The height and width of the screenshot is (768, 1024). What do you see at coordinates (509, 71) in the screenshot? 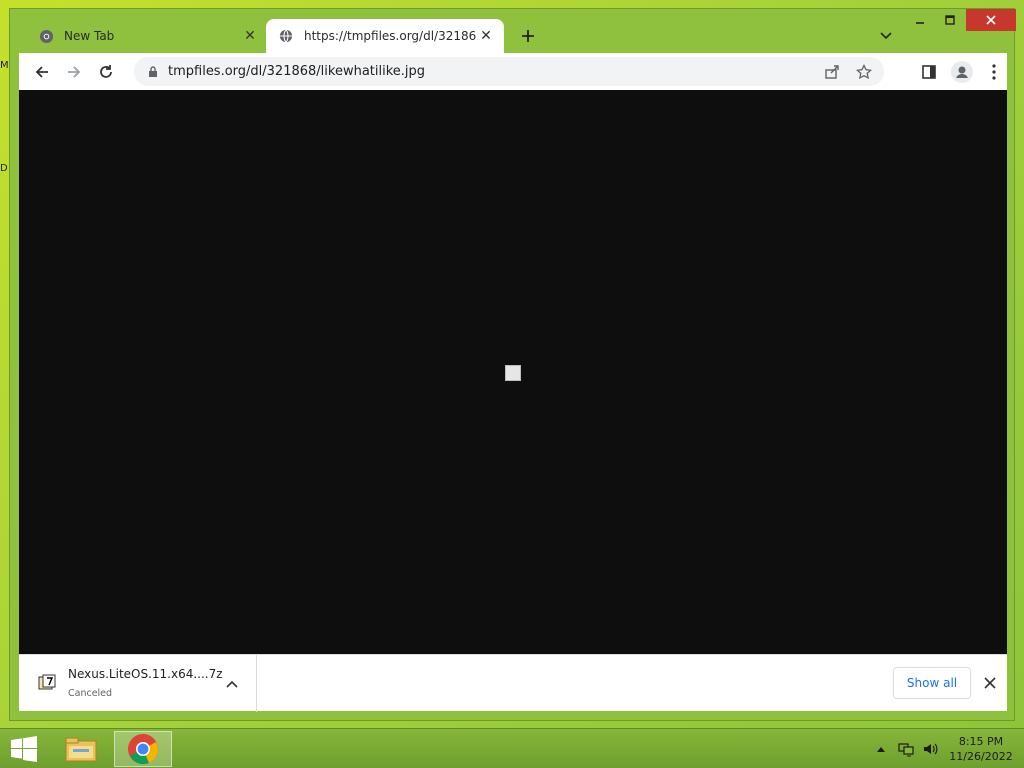
I see `address-bar: tmpfiles.org/dl/321868/likewhatilike.jpg` at bounding box center [509, 71].